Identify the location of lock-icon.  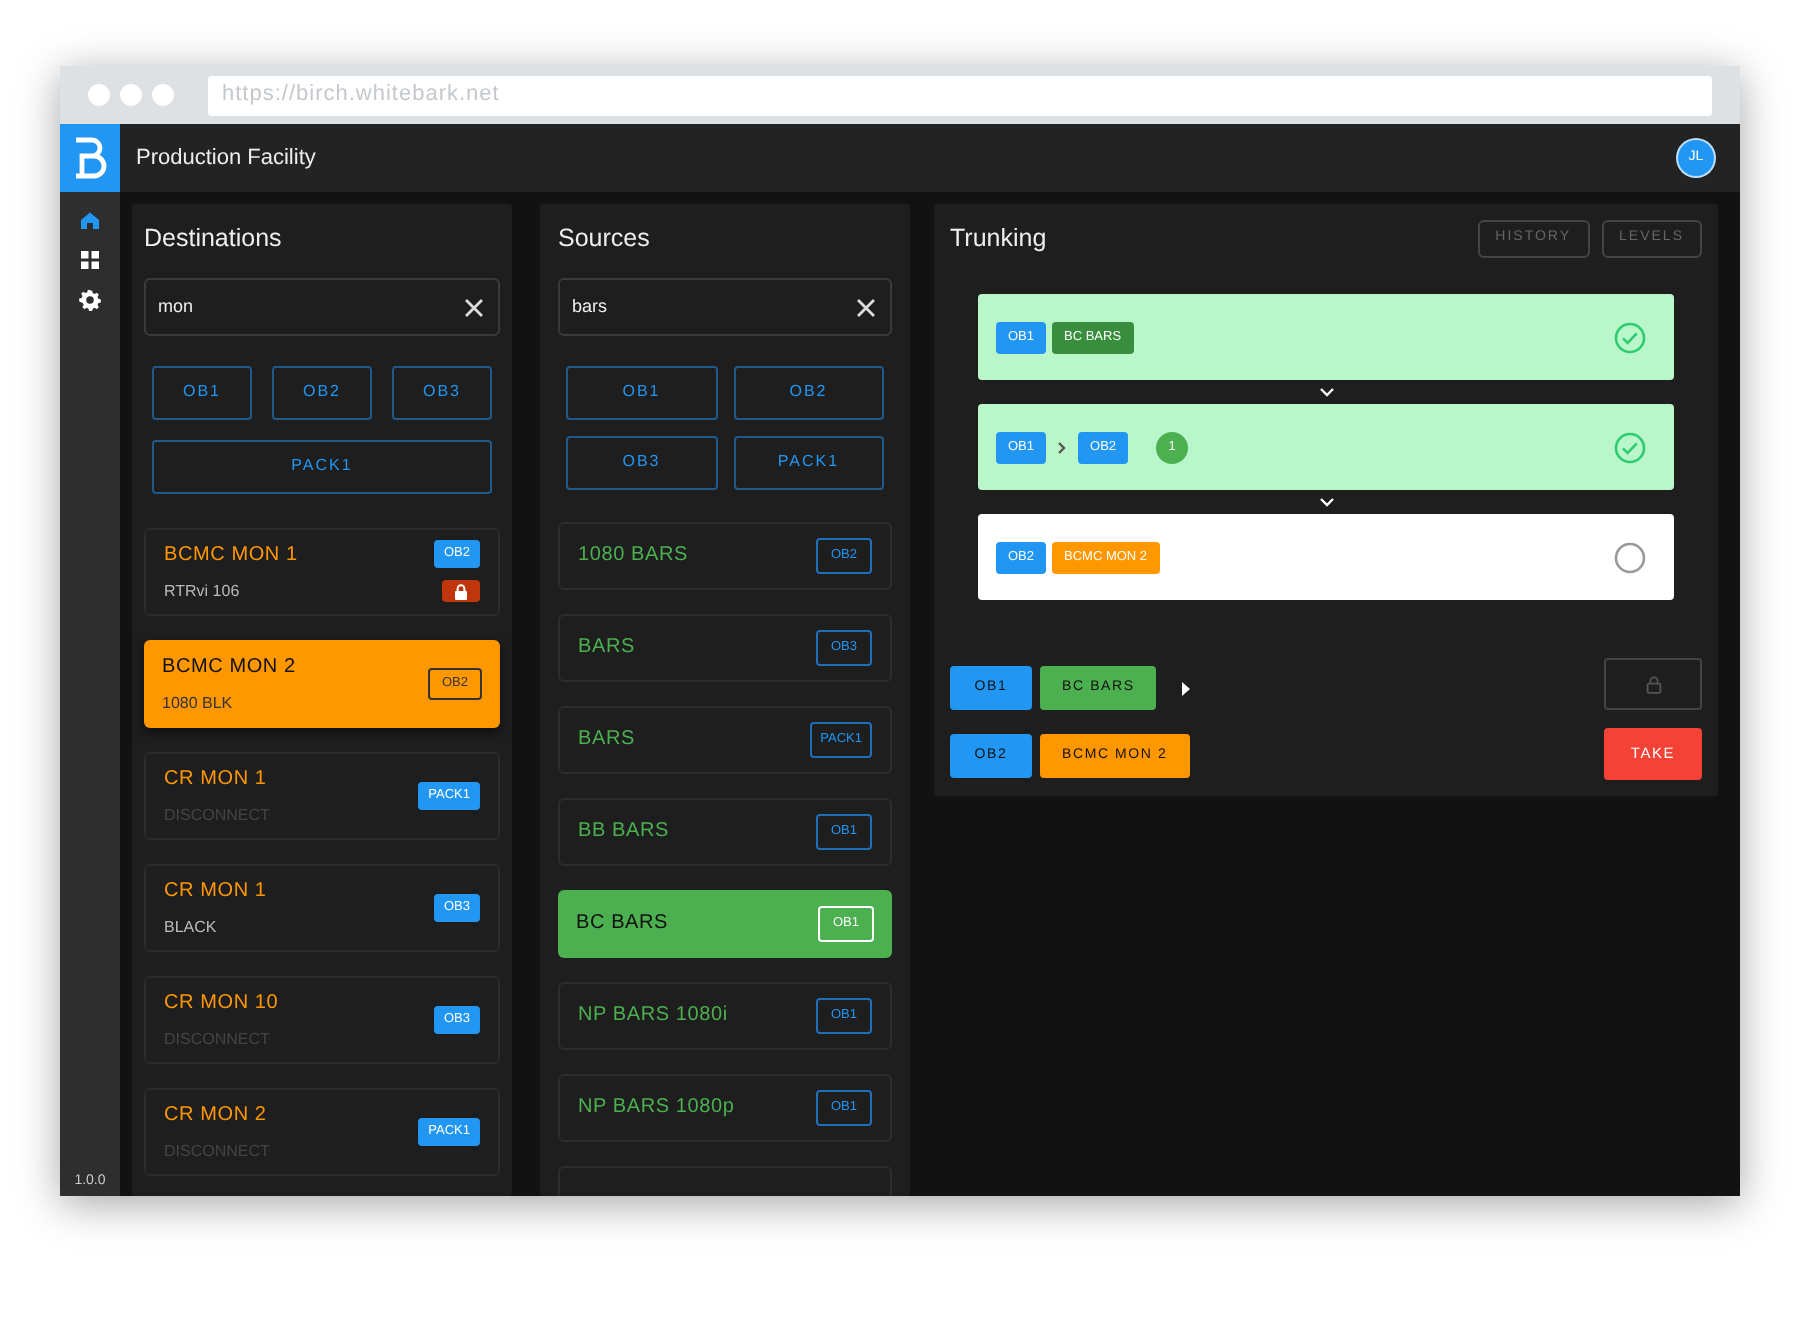
(1653, 684).